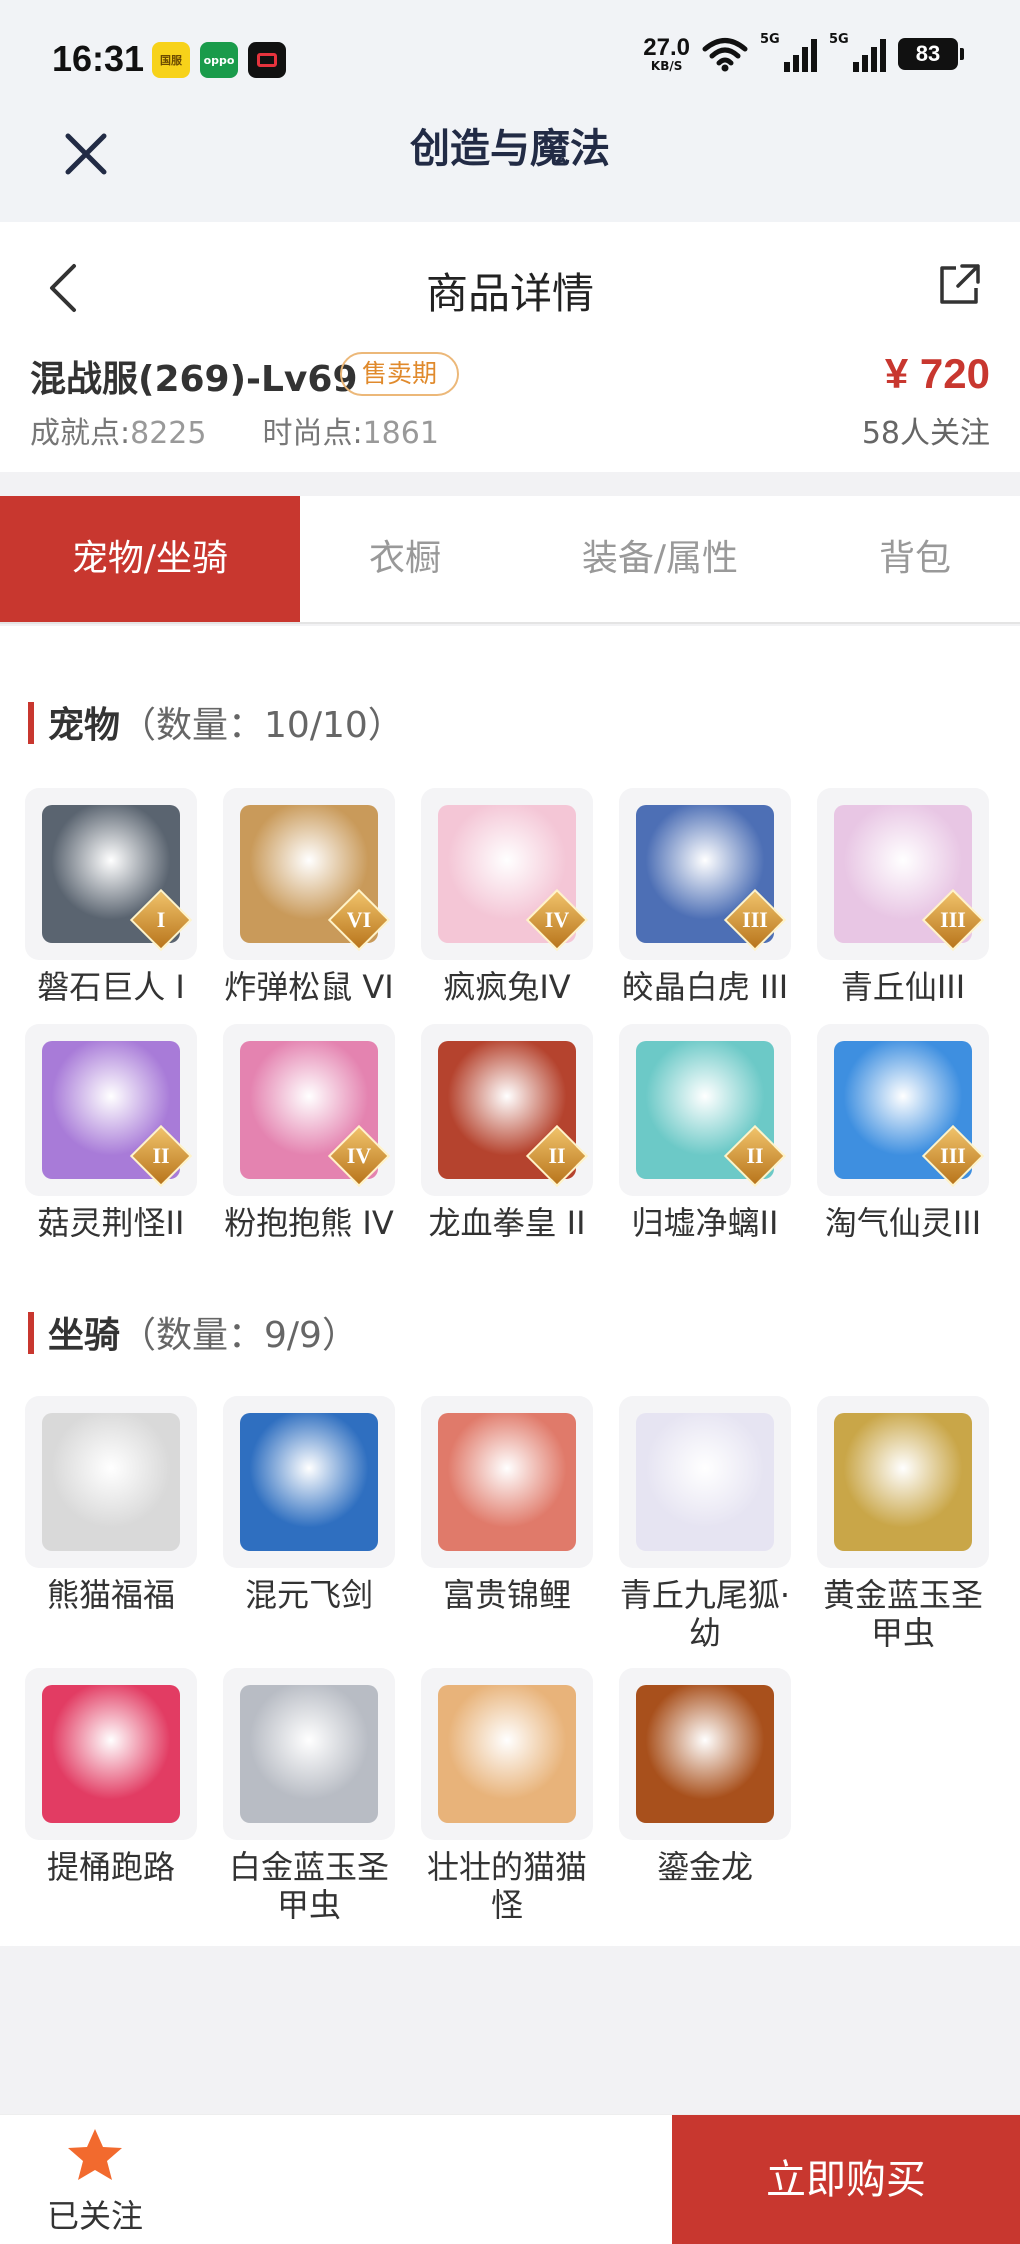 This screenshot has width=1020, height=2244. I want to click on mount-name: 壮壮的猫猫怪, so click(506, 1886).